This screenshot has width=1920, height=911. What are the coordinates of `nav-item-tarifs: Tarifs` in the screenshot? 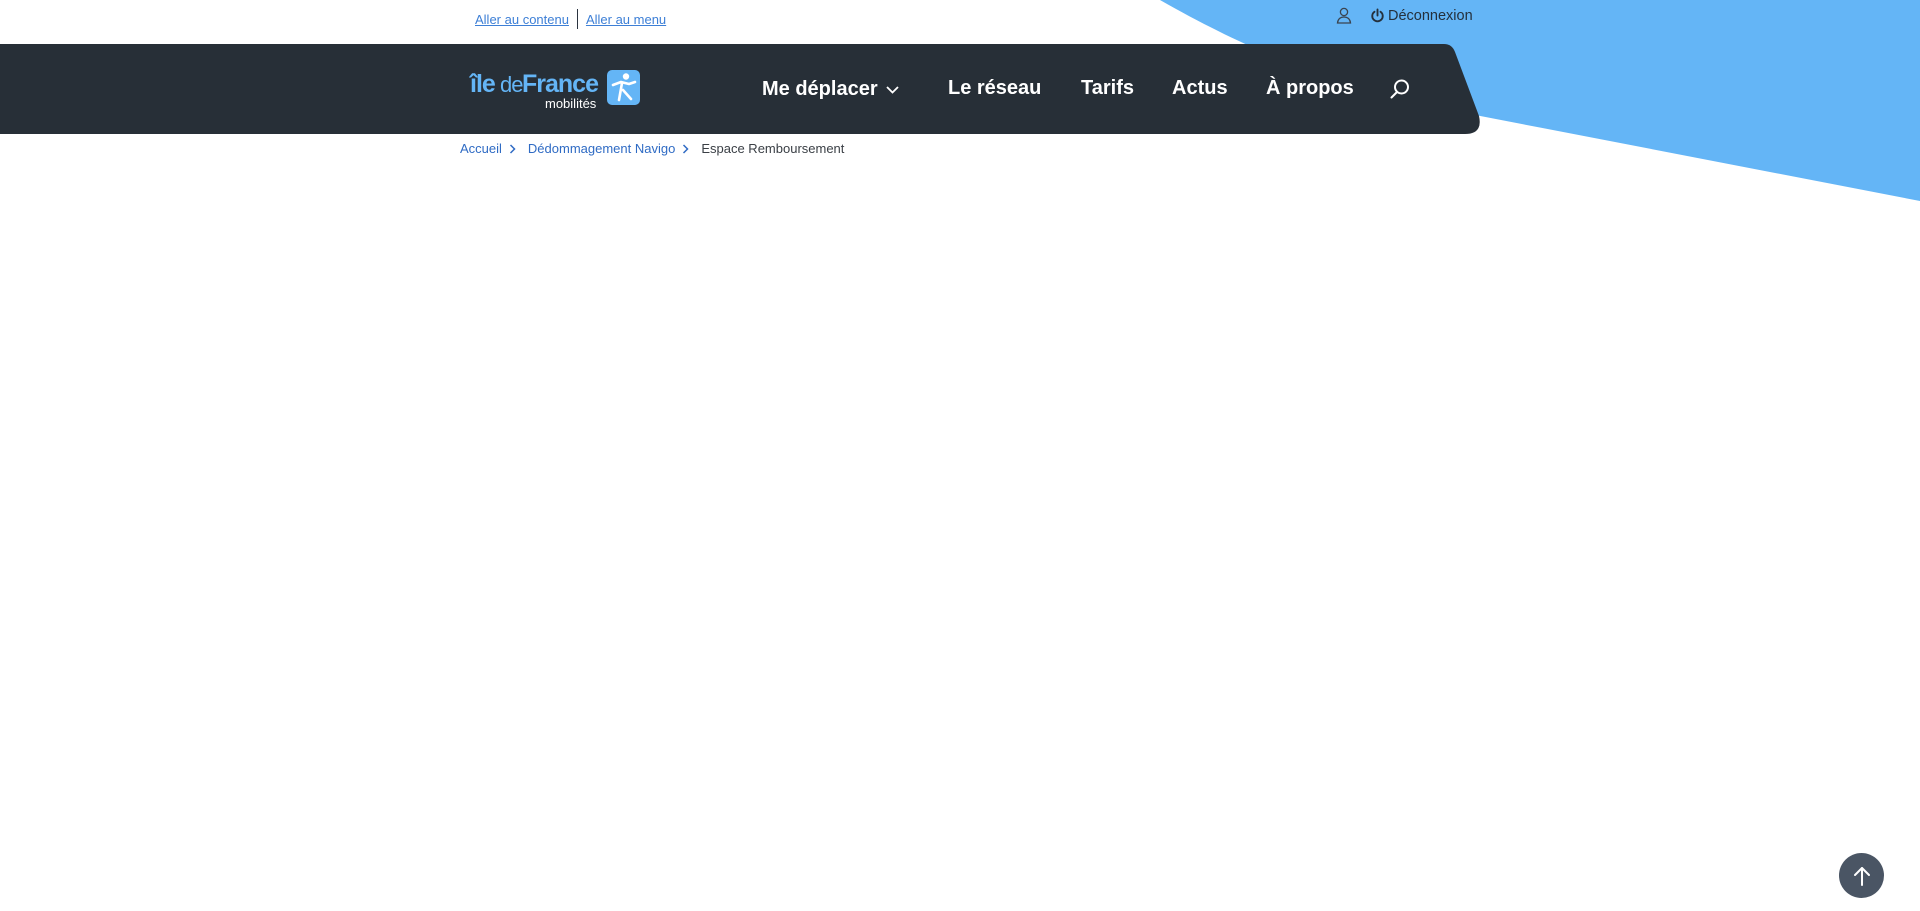 It's located at (1107, 88).